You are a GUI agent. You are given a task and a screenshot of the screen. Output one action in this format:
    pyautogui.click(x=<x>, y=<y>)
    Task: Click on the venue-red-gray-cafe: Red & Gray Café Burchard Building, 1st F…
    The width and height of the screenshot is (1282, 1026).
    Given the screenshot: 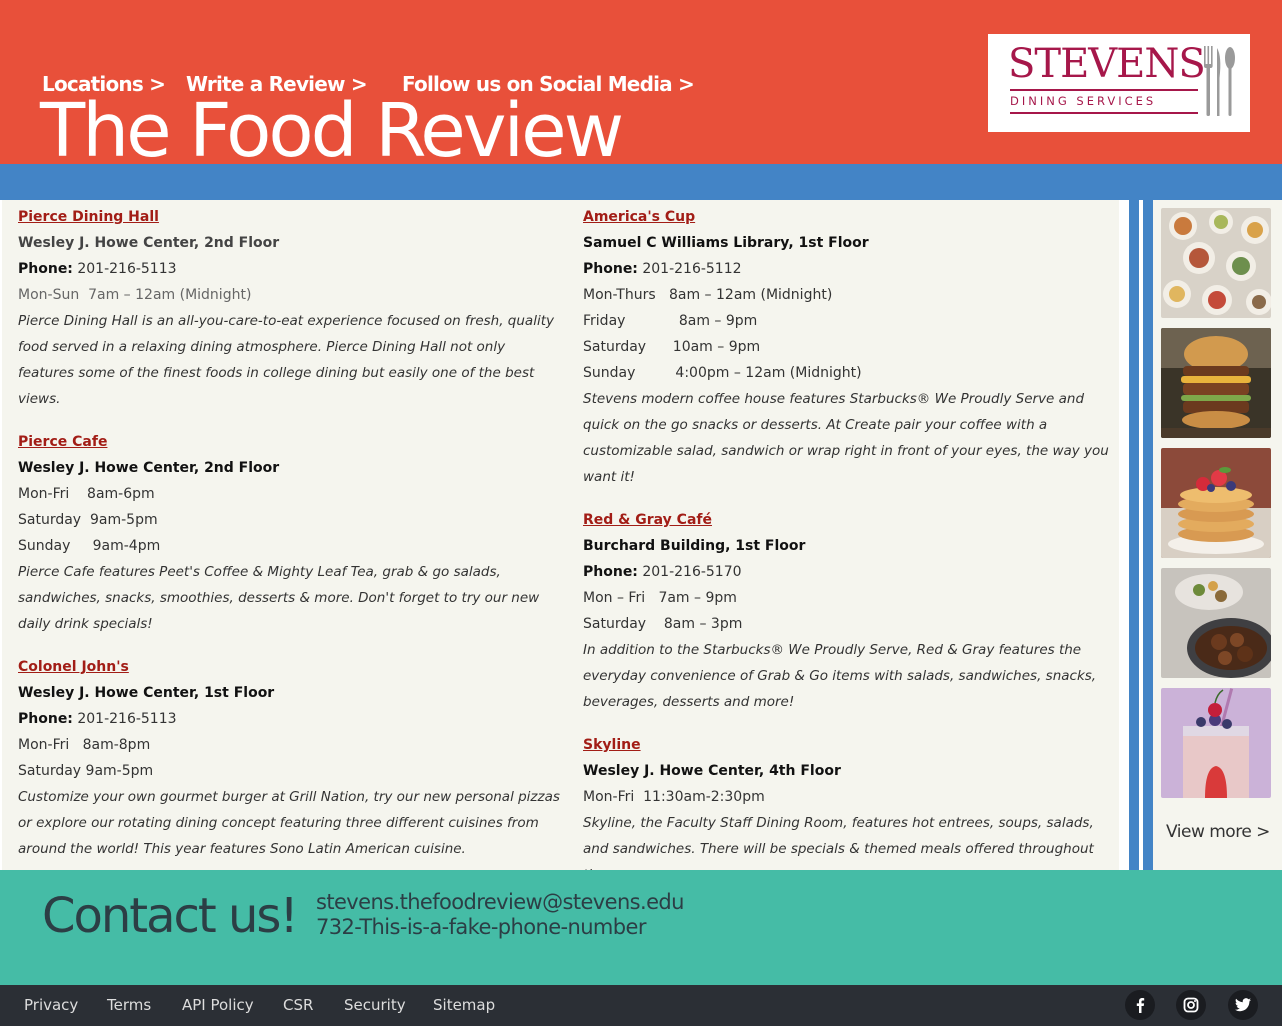 What is the action you would take?
    pyautogui.click(x=848, y=611)
    